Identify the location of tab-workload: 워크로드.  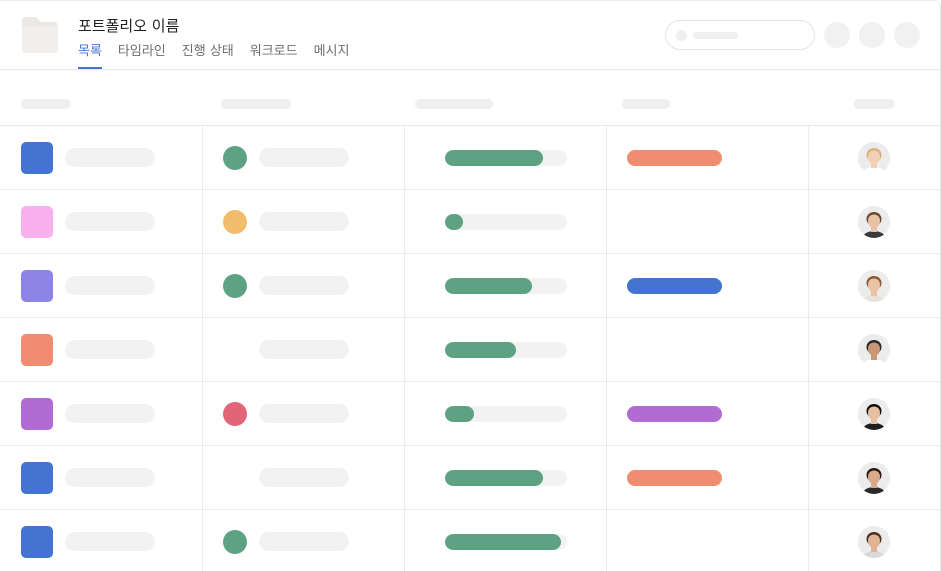
(274, 54).